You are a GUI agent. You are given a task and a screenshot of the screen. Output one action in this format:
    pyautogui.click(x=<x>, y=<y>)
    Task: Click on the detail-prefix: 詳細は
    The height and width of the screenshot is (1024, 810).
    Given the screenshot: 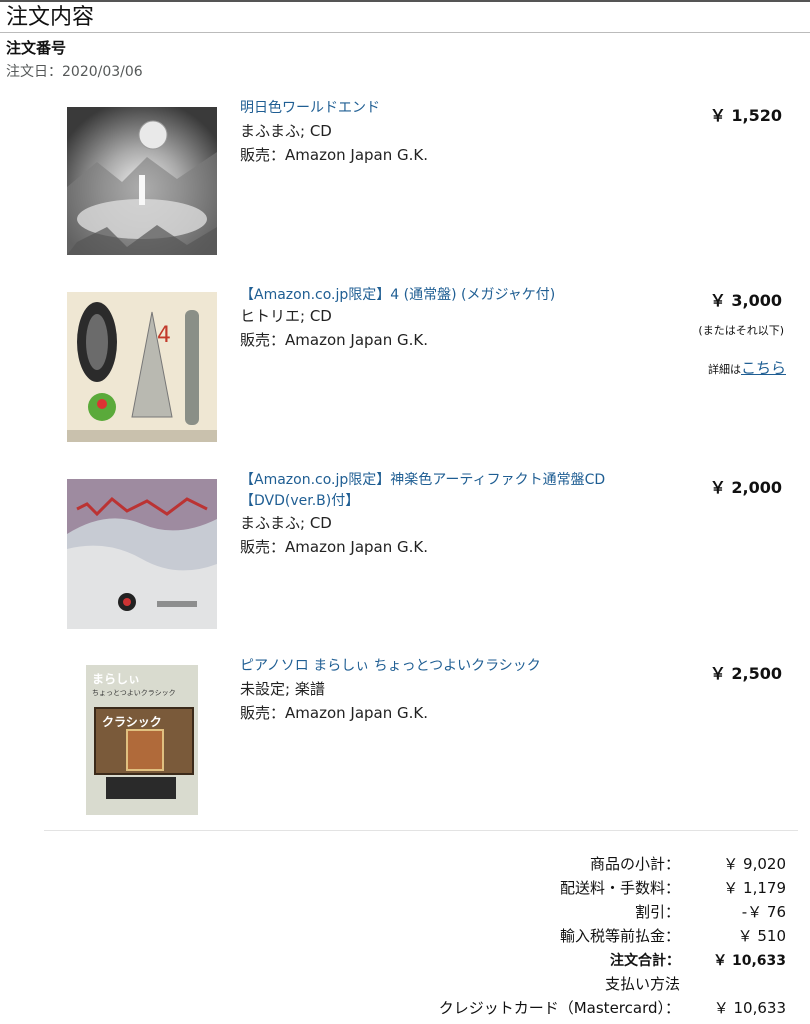 What is the action you would take?
    pyautogui.click(x=724, y=369)
    